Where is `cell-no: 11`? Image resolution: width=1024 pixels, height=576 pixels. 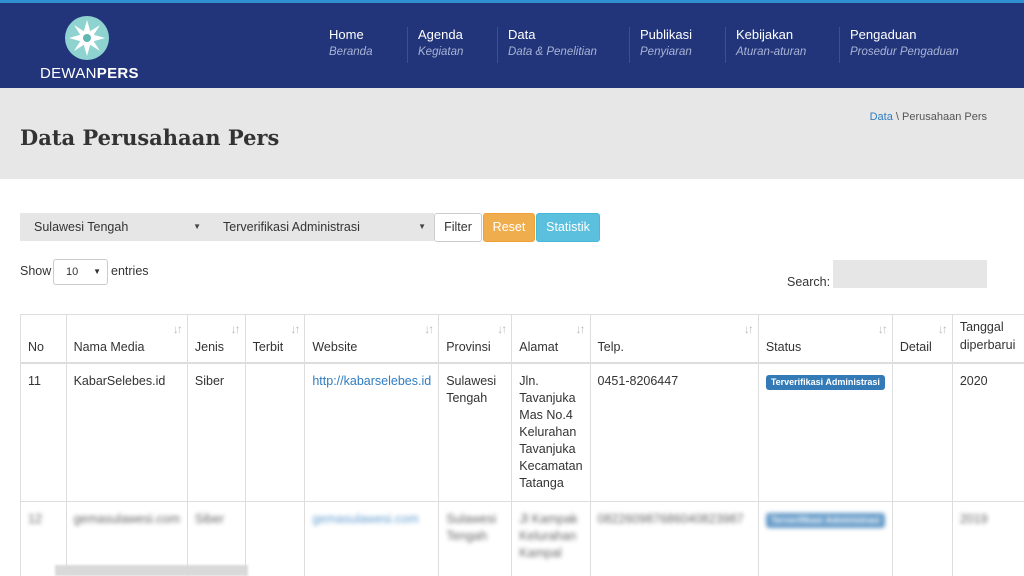 cell-no: 11 is located at coordinates (43, 432).